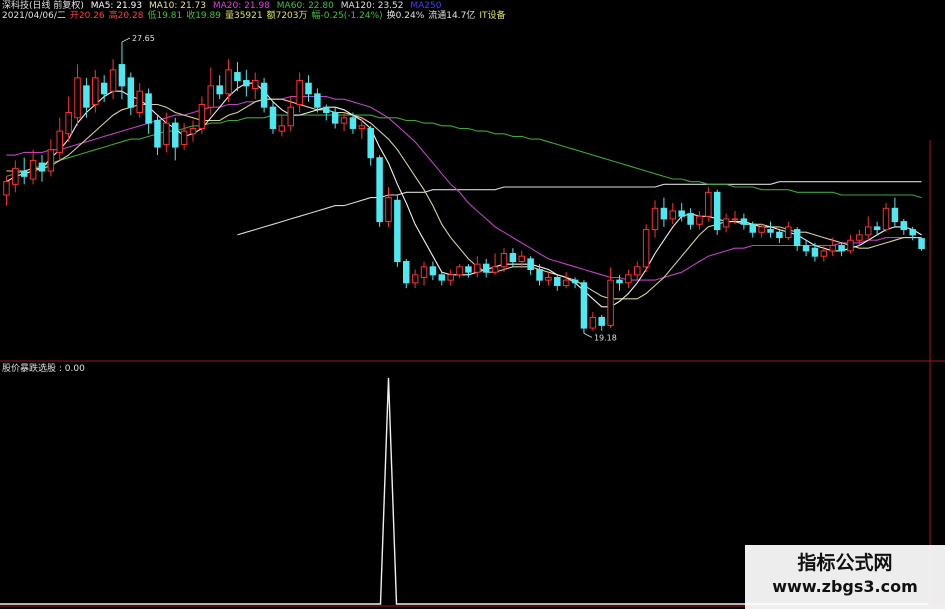  I want to click on quote-high: 高20.28, so click(126, 16).